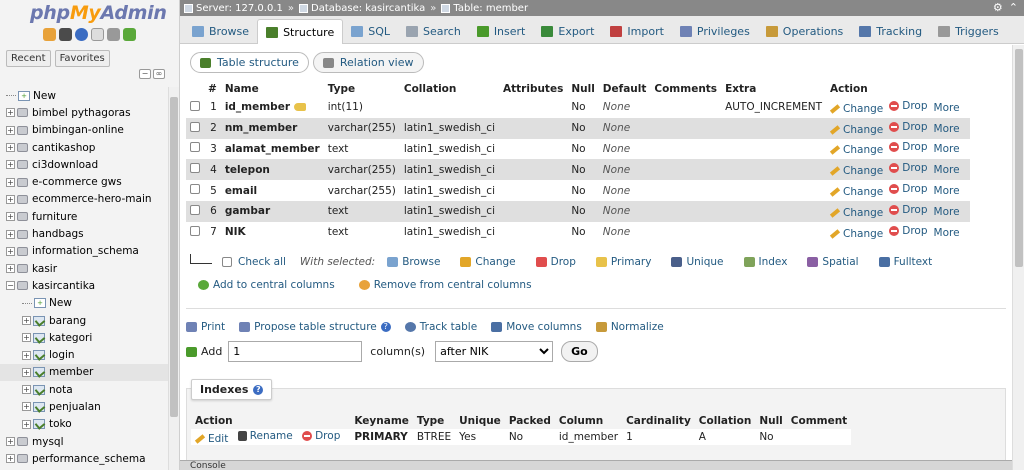 Image resolution: width=1024 pixels, height=470 pixels. Describe the element at coordinates (247, 211) in the screenshot. I see `column-name: gambar` at that location.